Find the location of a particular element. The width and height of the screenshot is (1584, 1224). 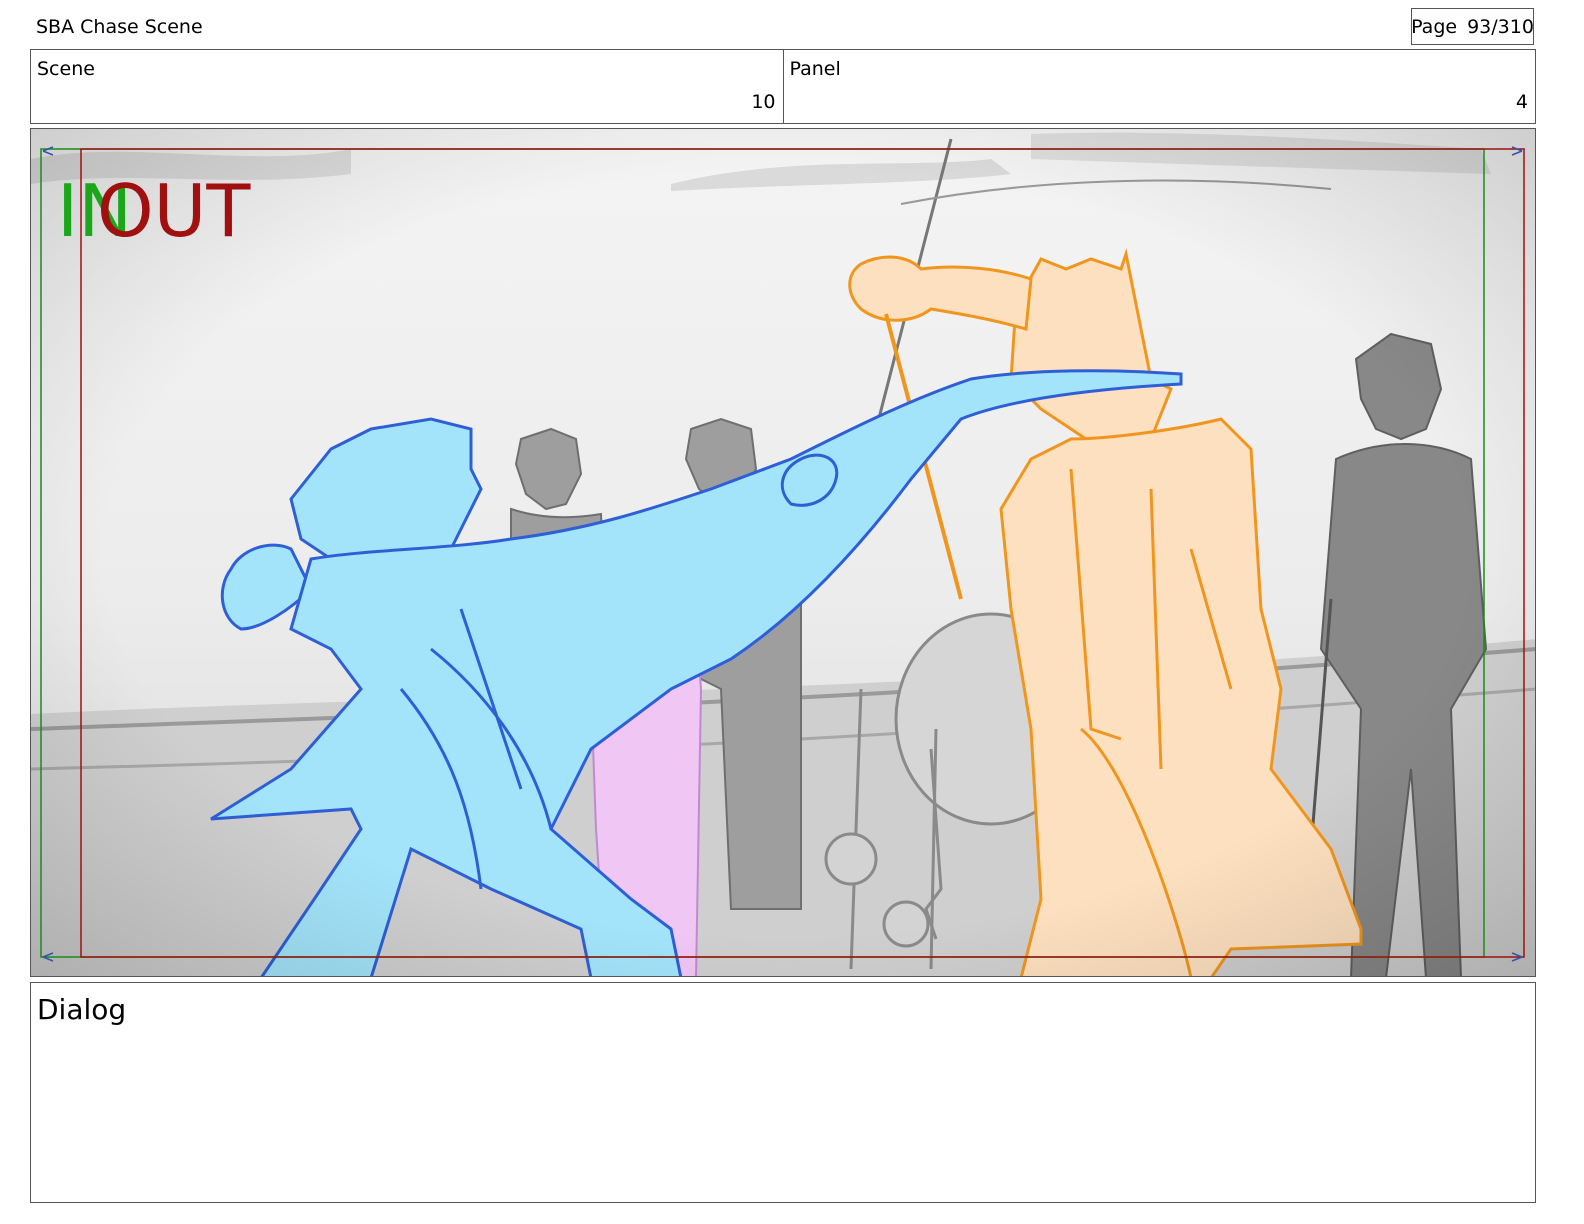

panel-value: 4 is located at coordinates (1521, 102).